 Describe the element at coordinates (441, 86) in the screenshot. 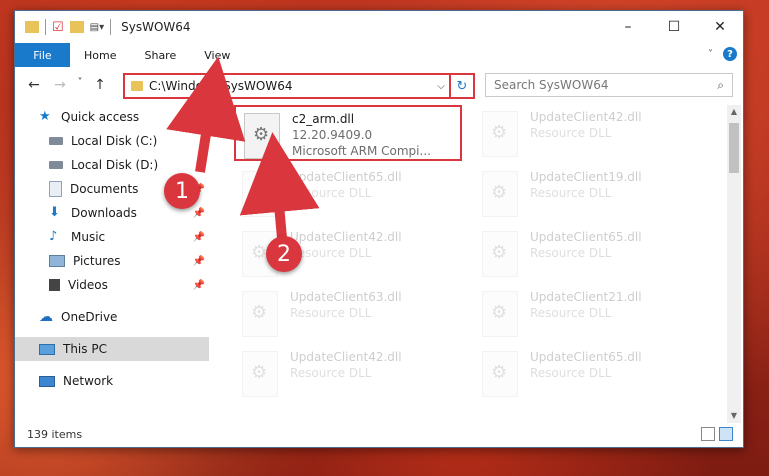

I see `chevron-down-icon: ⌵` at that location.